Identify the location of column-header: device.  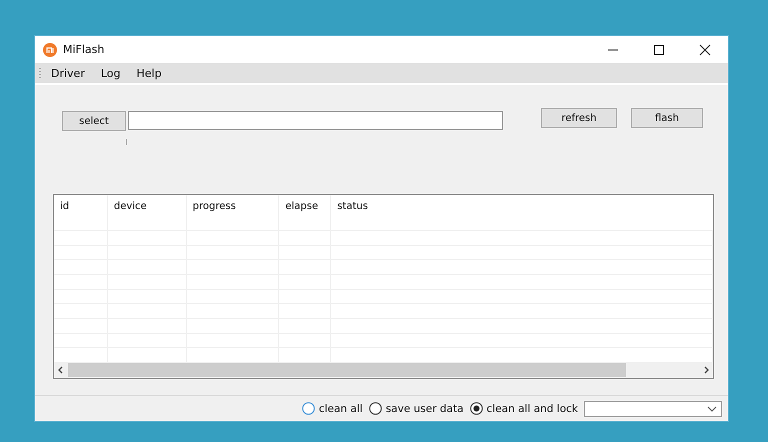
(147, 212).